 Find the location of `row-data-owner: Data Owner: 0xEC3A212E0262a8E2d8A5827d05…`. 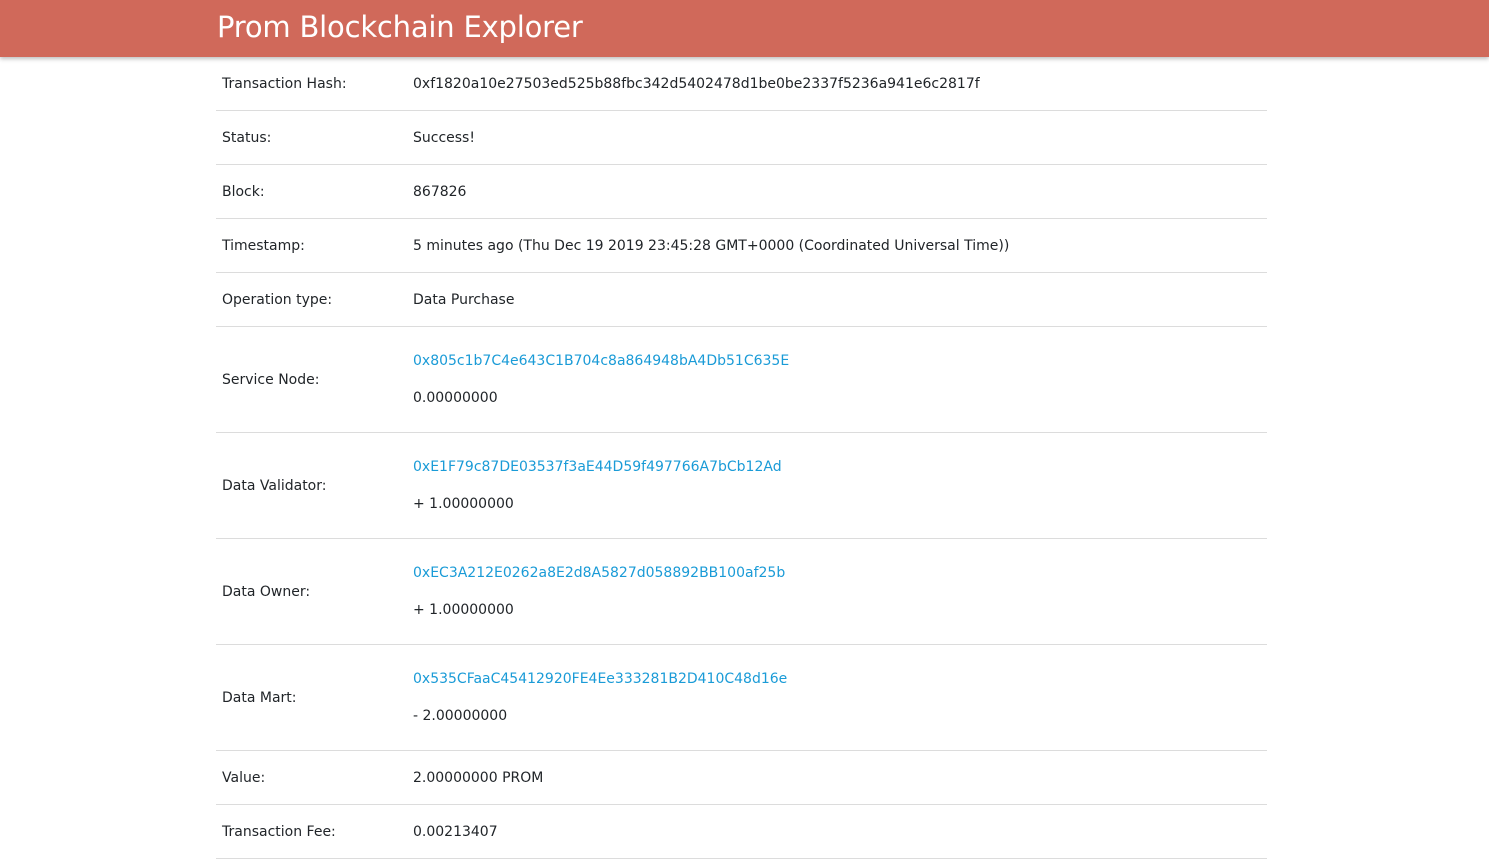

row-data-owner: Data Owner: 0xEC3A212E0262a8E2d8A5827d05… is located at coordinates (741, 591).